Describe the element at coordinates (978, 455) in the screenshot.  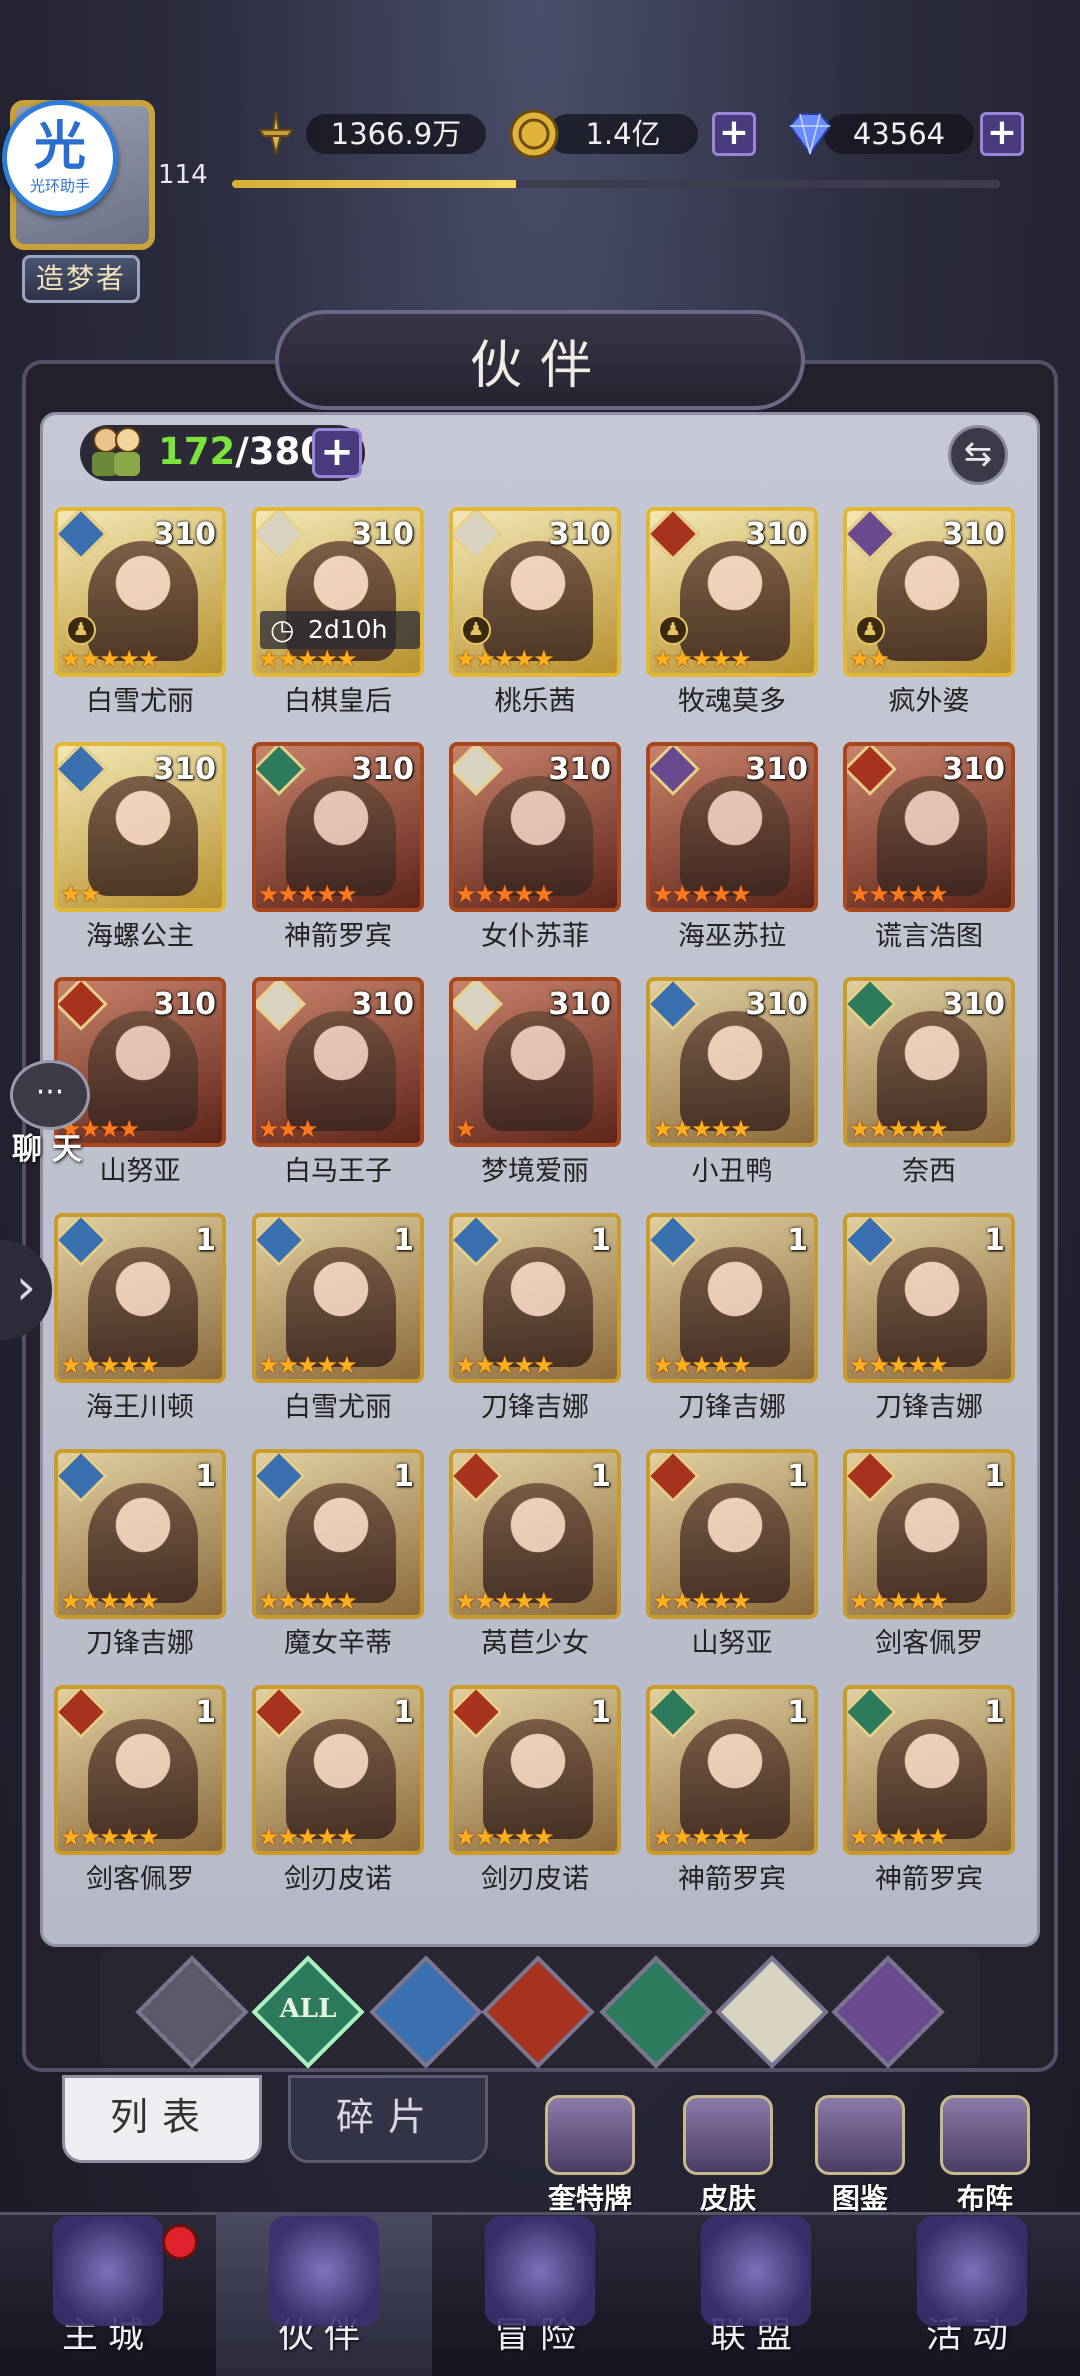
I see `swap-sort-button: ⇆` at that location.